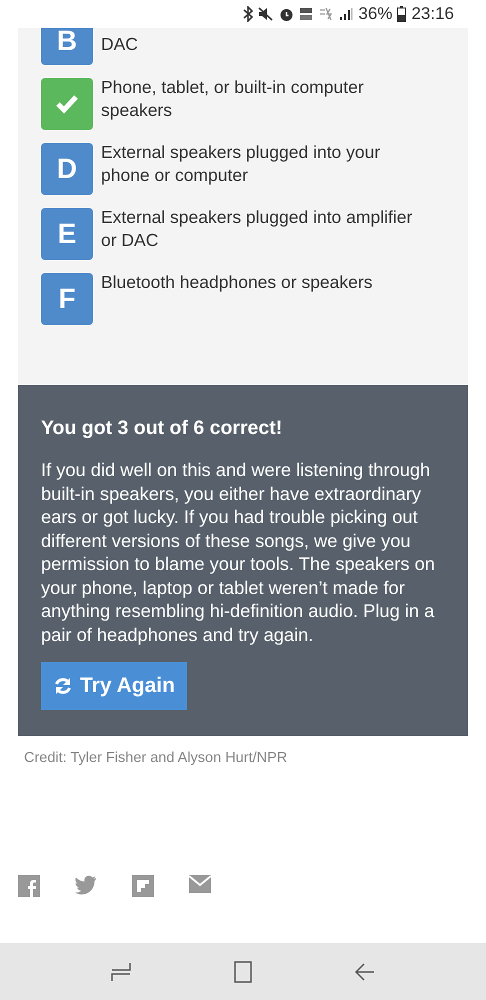 This screenshot has width=486, height=1000. I want to click on result-heading: You got 3 out of 6 correct!, so click(161, 428).